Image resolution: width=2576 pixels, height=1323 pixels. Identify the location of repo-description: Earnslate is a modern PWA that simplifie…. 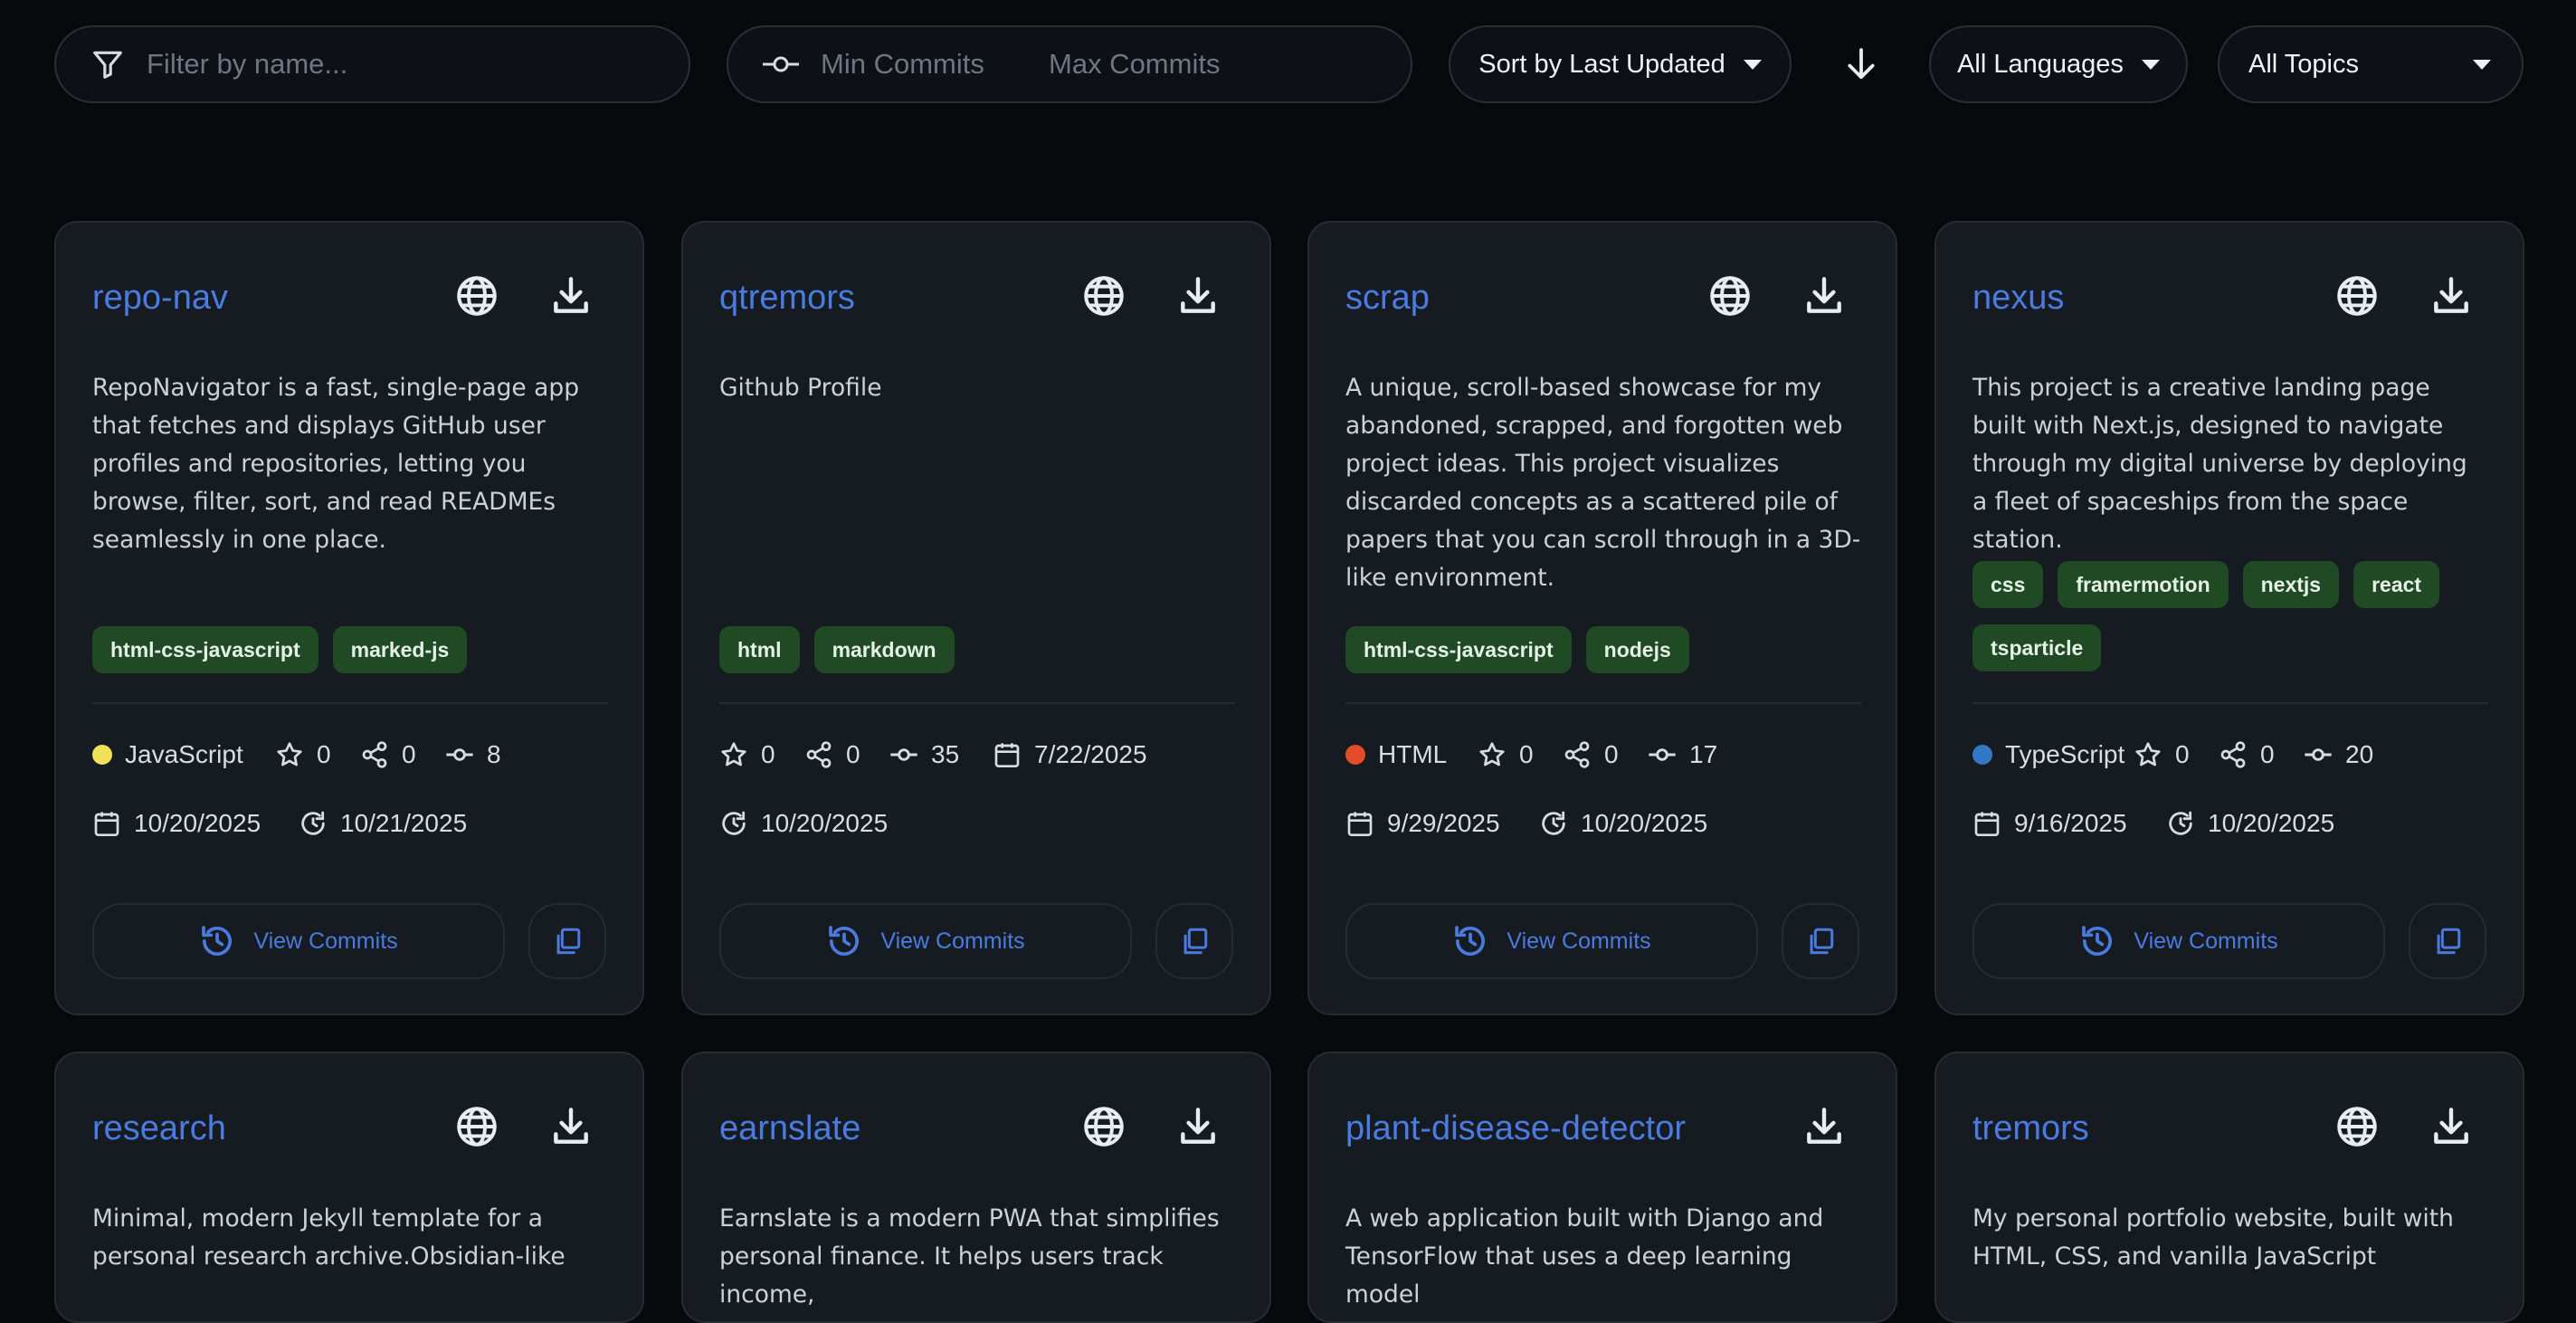
(969, 1256).